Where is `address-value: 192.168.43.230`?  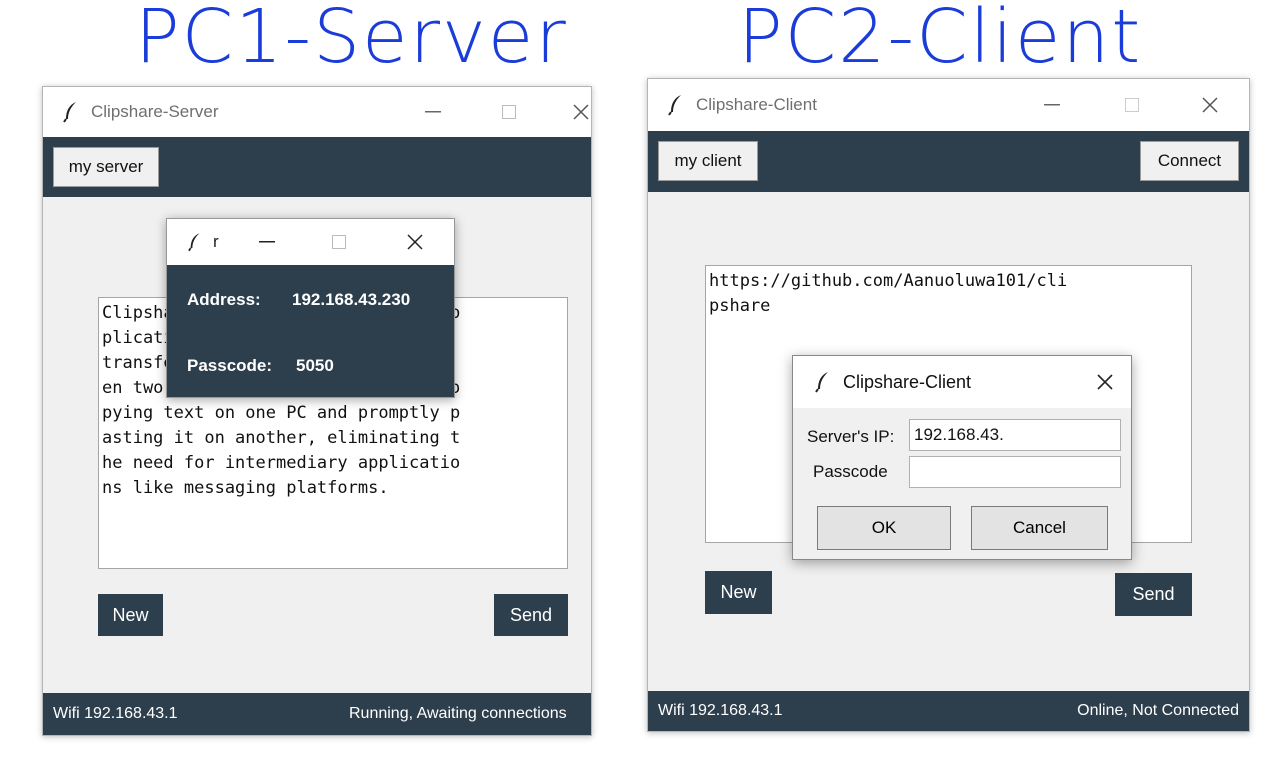
address-value: 192.168.43.230 is located at coordinates (351, 299).